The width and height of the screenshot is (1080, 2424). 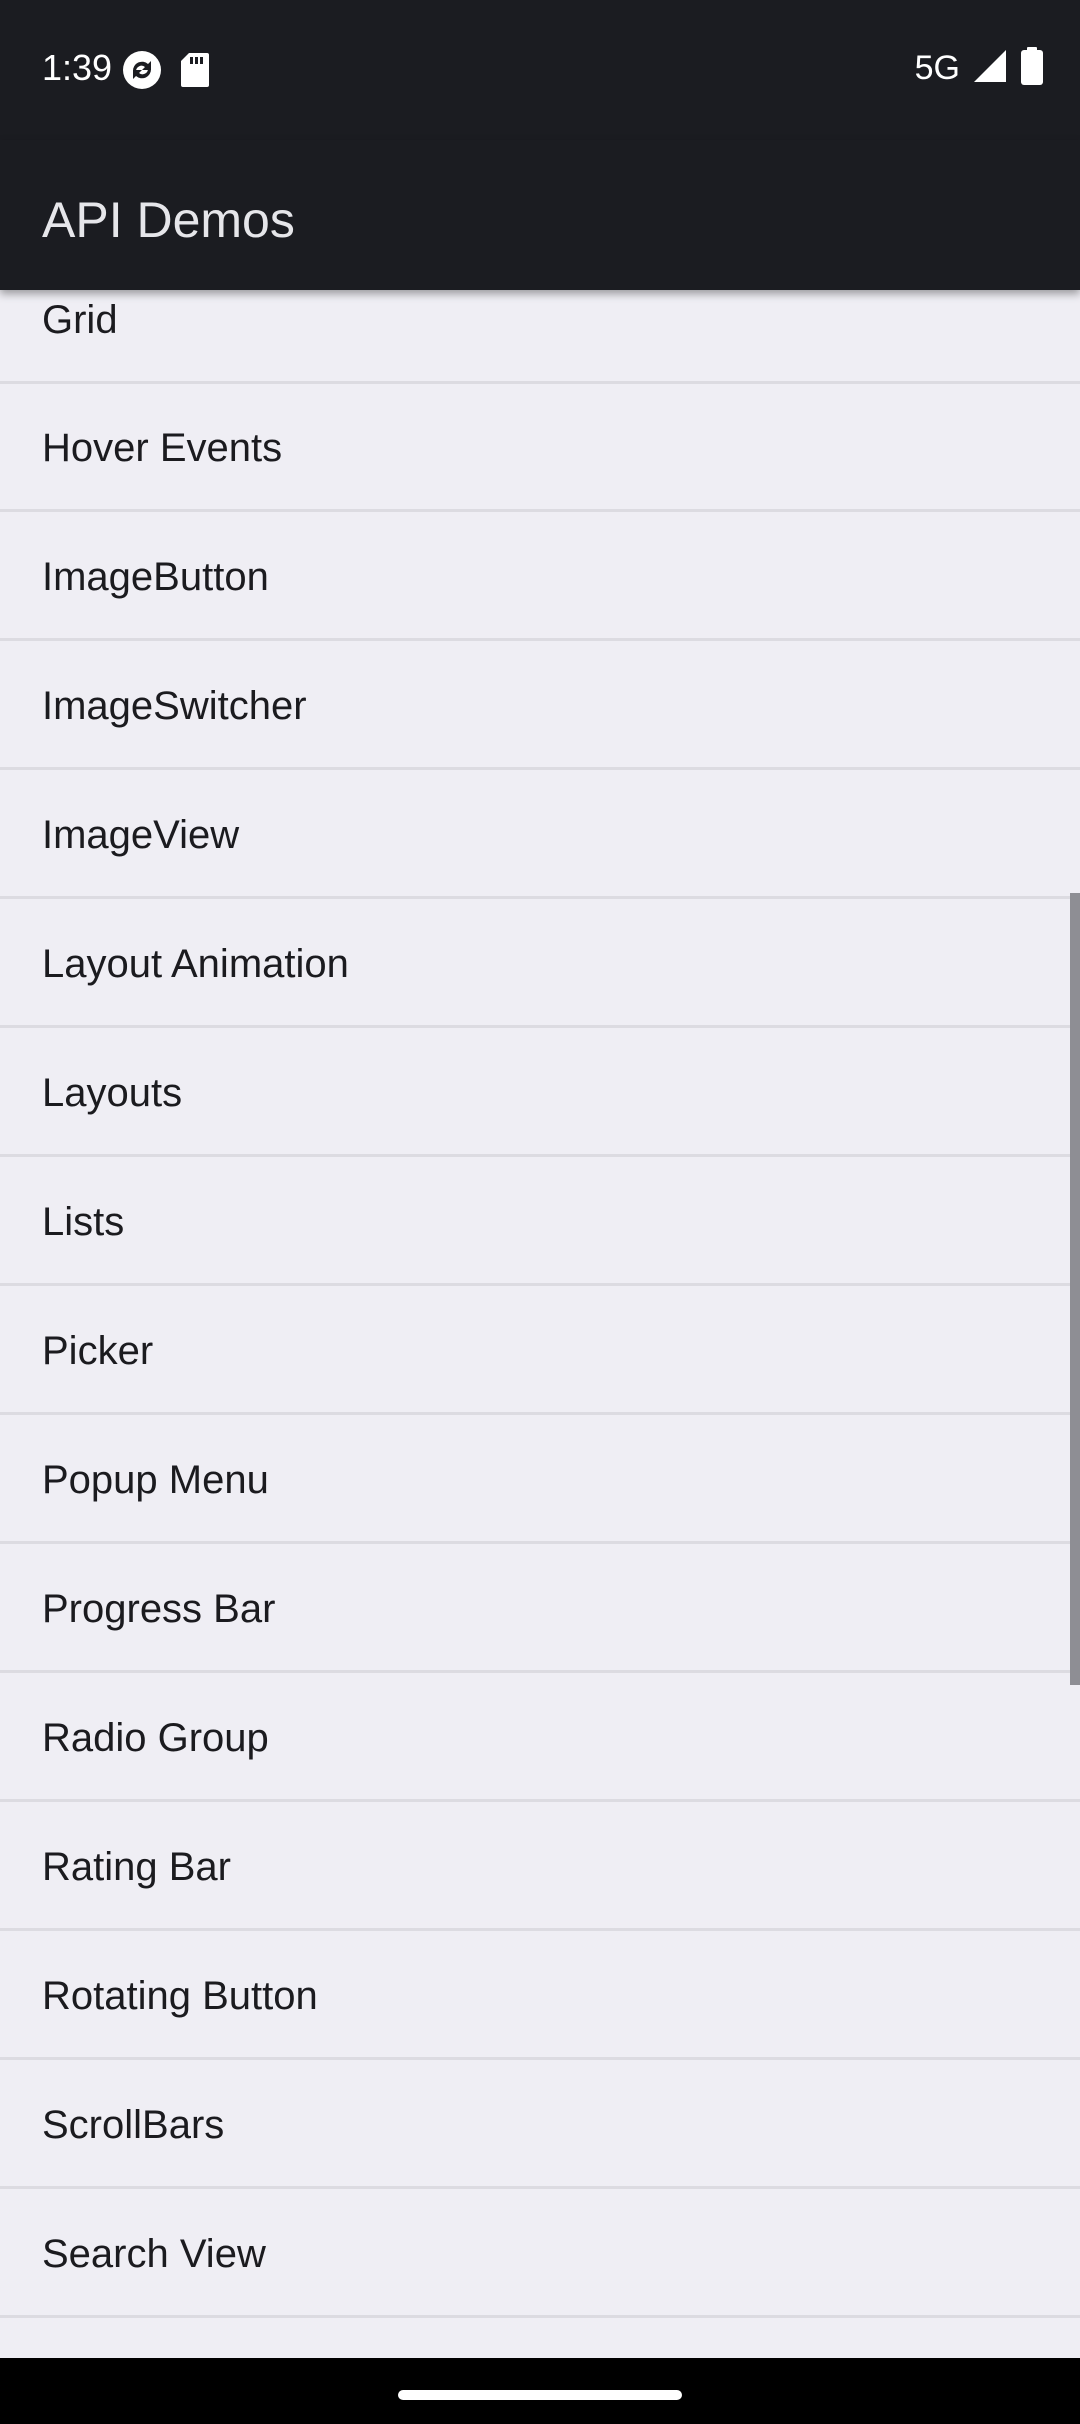 I want to click on list-item: Rotating Button, so click(x=540, y=1996).